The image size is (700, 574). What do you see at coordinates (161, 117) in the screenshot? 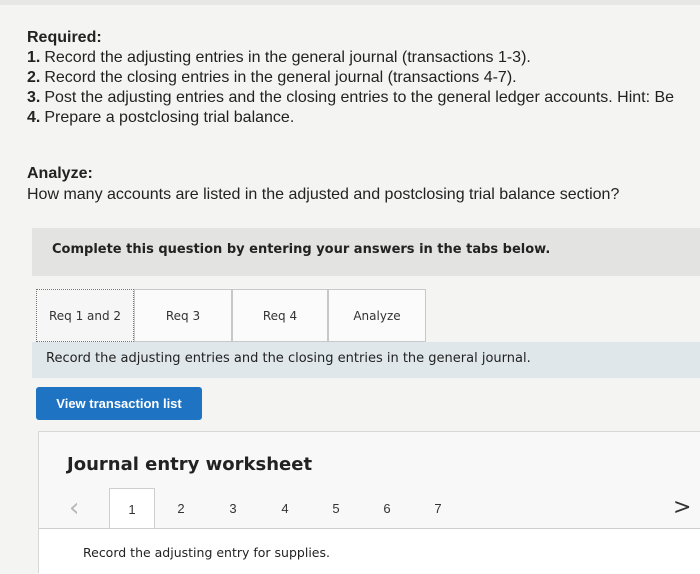
I see `required-item-4: 4. Prepare a postclosing trial balance.` at bounding box center [161, 117].